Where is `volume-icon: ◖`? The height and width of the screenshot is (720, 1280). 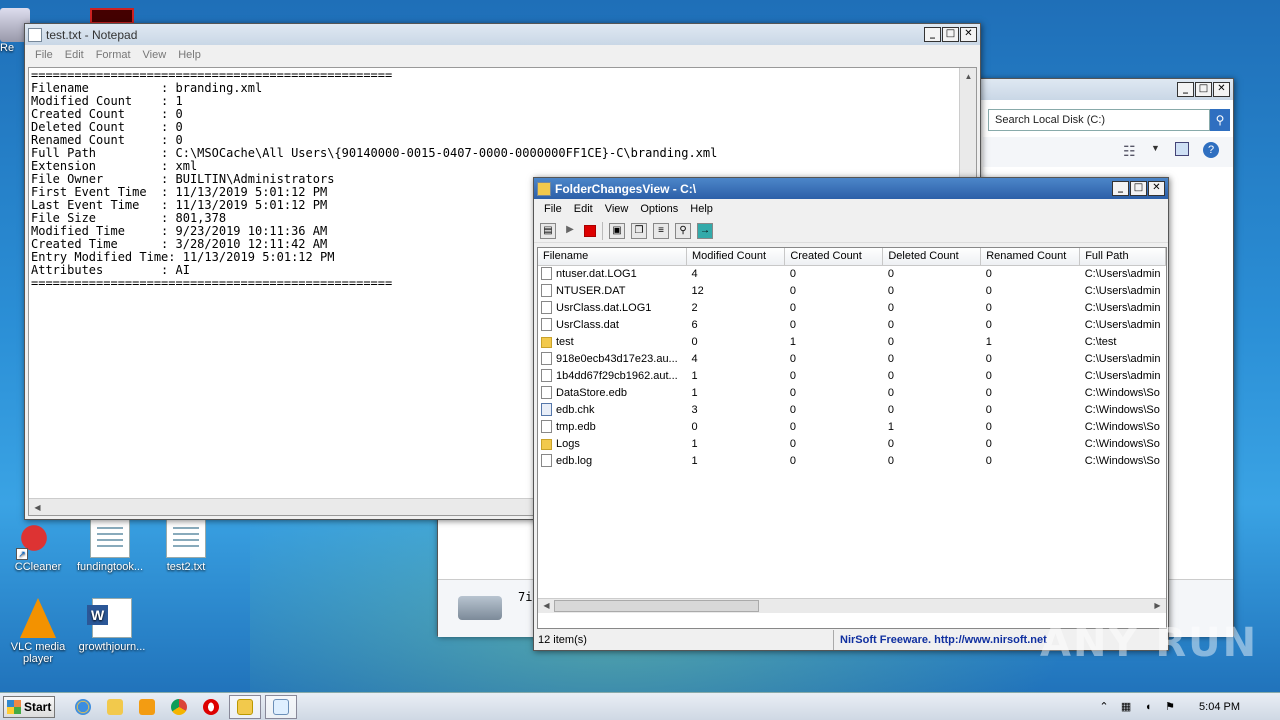
volume-icon: ◖ is located at coordinates (1148, 707).